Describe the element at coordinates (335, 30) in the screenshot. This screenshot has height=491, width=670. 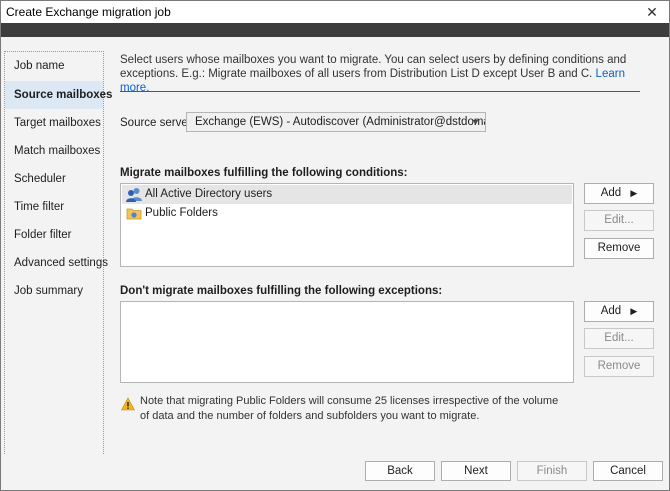
I see `header-band` at that location.